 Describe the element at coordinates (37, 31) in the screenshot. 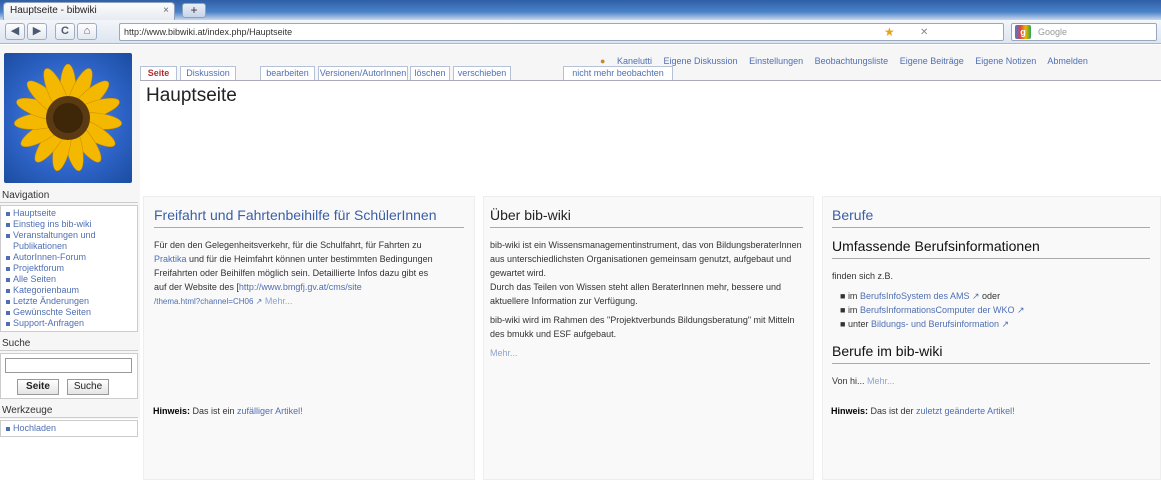

I see `forward-button: ▶` at that location.